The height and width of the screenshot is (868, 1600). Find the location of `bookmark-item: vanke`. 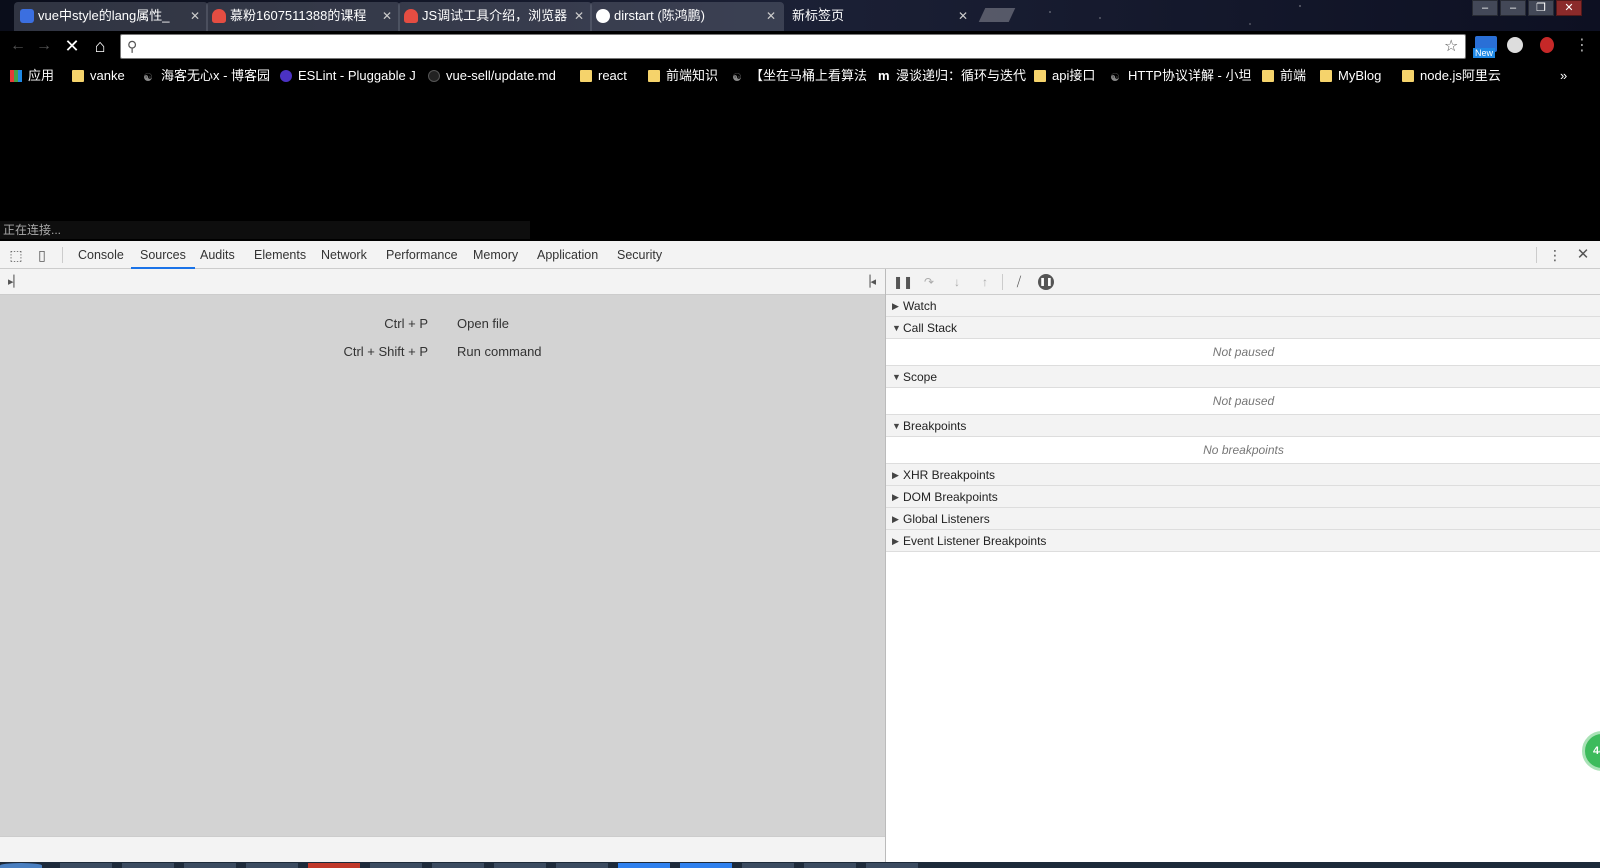

bookmark-item: vanke is located at coordinates (98, 76).